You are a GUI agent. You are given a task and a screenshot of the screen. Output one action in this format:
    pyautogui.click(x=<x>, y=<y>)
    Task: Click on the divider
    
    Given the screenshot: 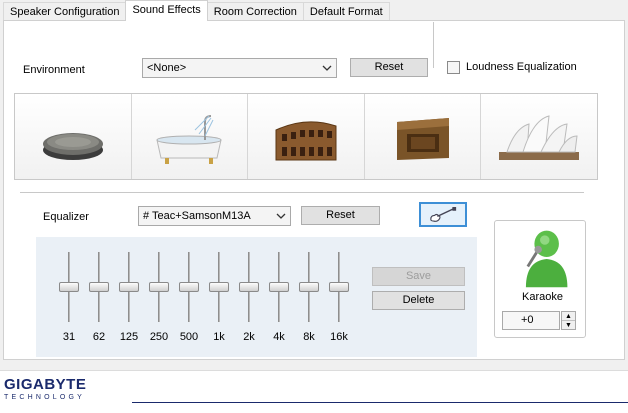 What is the action you would take?
    pyautogui.click(x=433, y=45)
    